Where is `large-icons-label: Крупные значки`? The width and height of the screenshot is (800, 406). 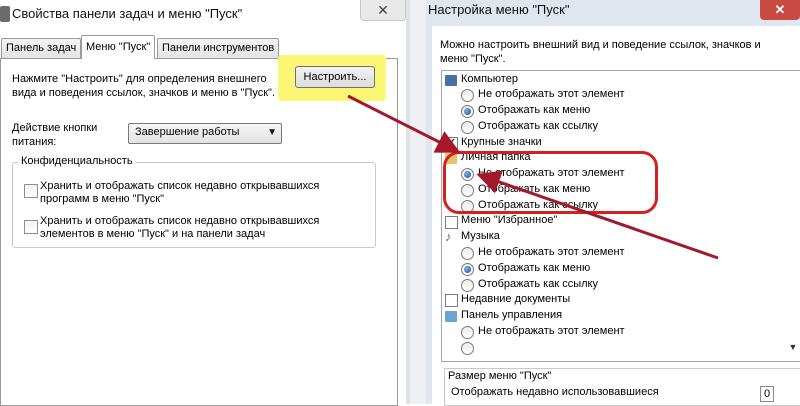 large-icons-label: Крупные значки is located at coordinates (501, 142).